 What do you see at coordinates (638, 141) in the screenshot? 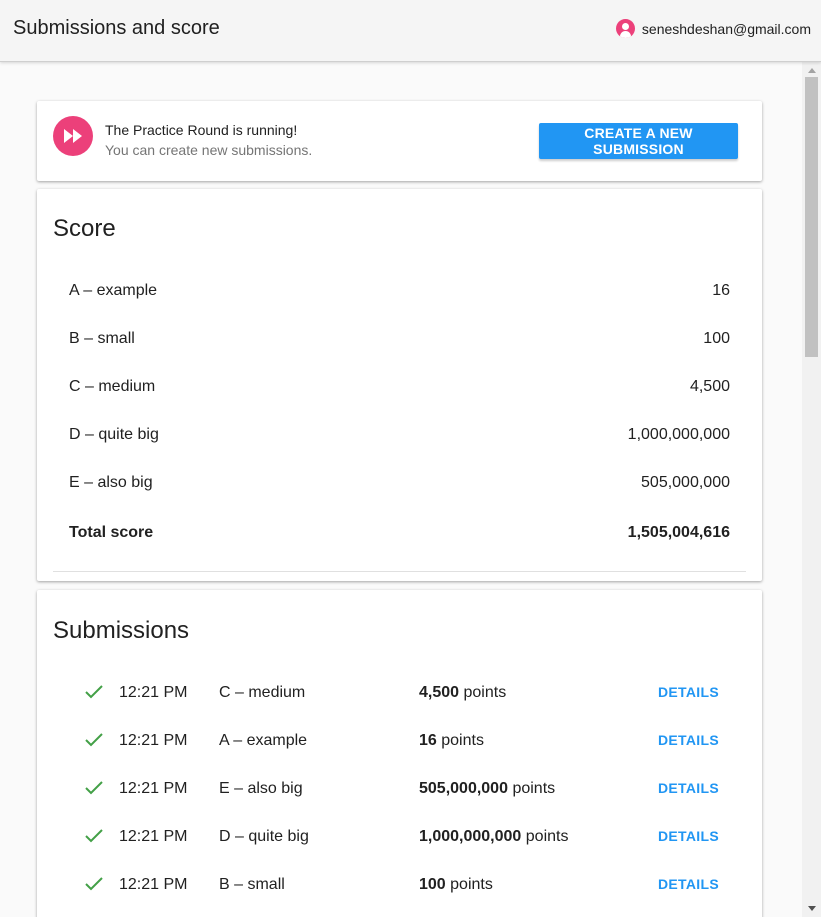
I see `create-submission-button: CREATE A NEW SUBMISSION` at bounding box center [638, 141].